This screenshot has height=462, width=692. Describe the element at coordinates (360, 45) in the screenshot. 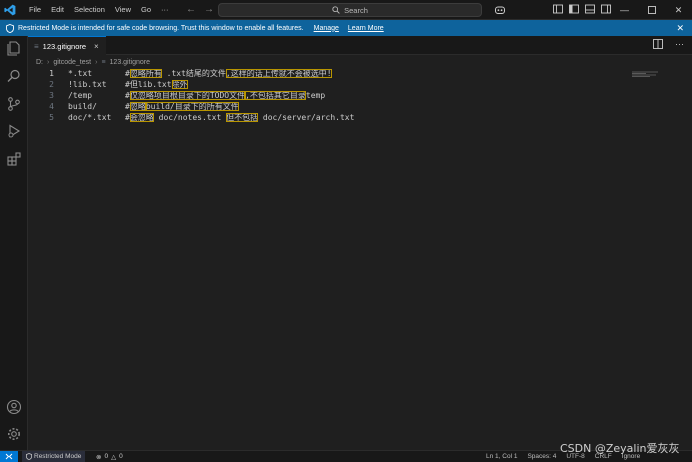

I see `editor-tabs: ≡ 123.gitignore × ···` at that location.